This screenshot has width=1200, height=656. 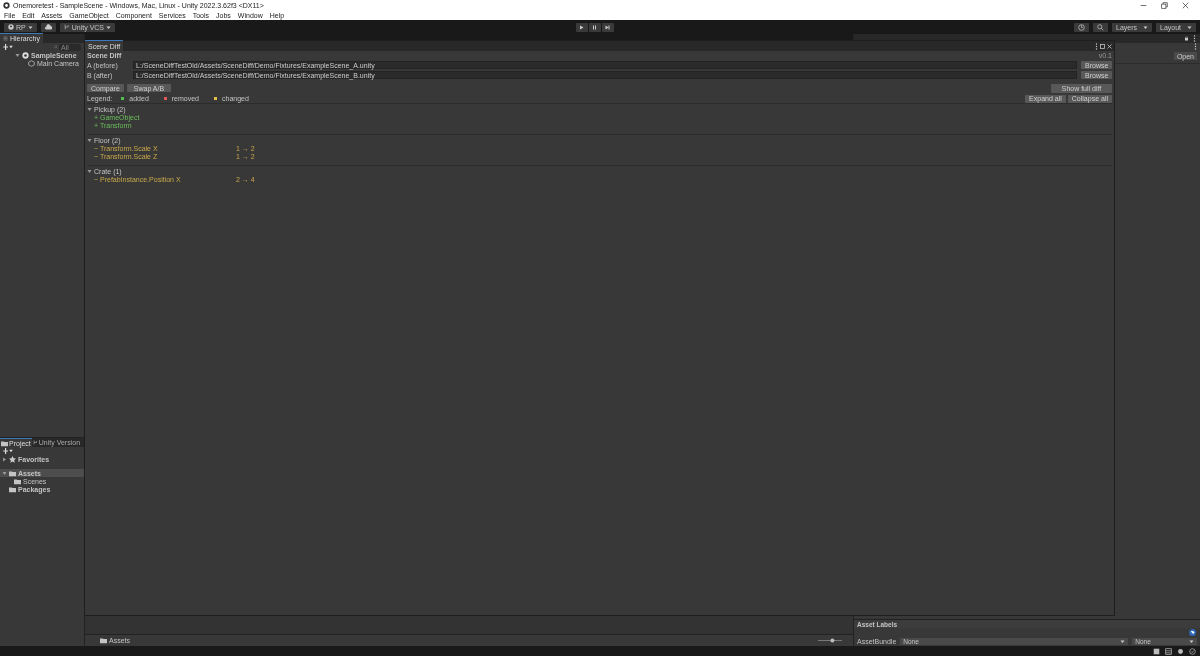 What do you see at coordinates (31, 63) in the screenshot?
I see `cube-icon` at bounding box center [31, 63].